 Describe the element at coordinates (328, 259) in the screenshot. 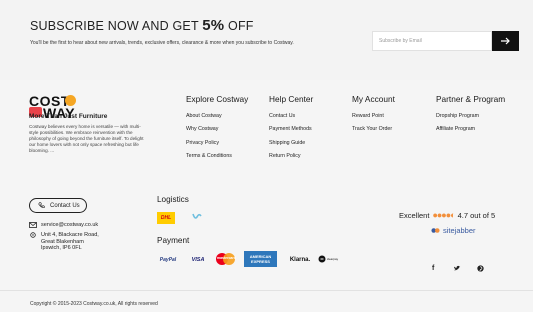

I see `clearpay-logo: clearpay` at that location.